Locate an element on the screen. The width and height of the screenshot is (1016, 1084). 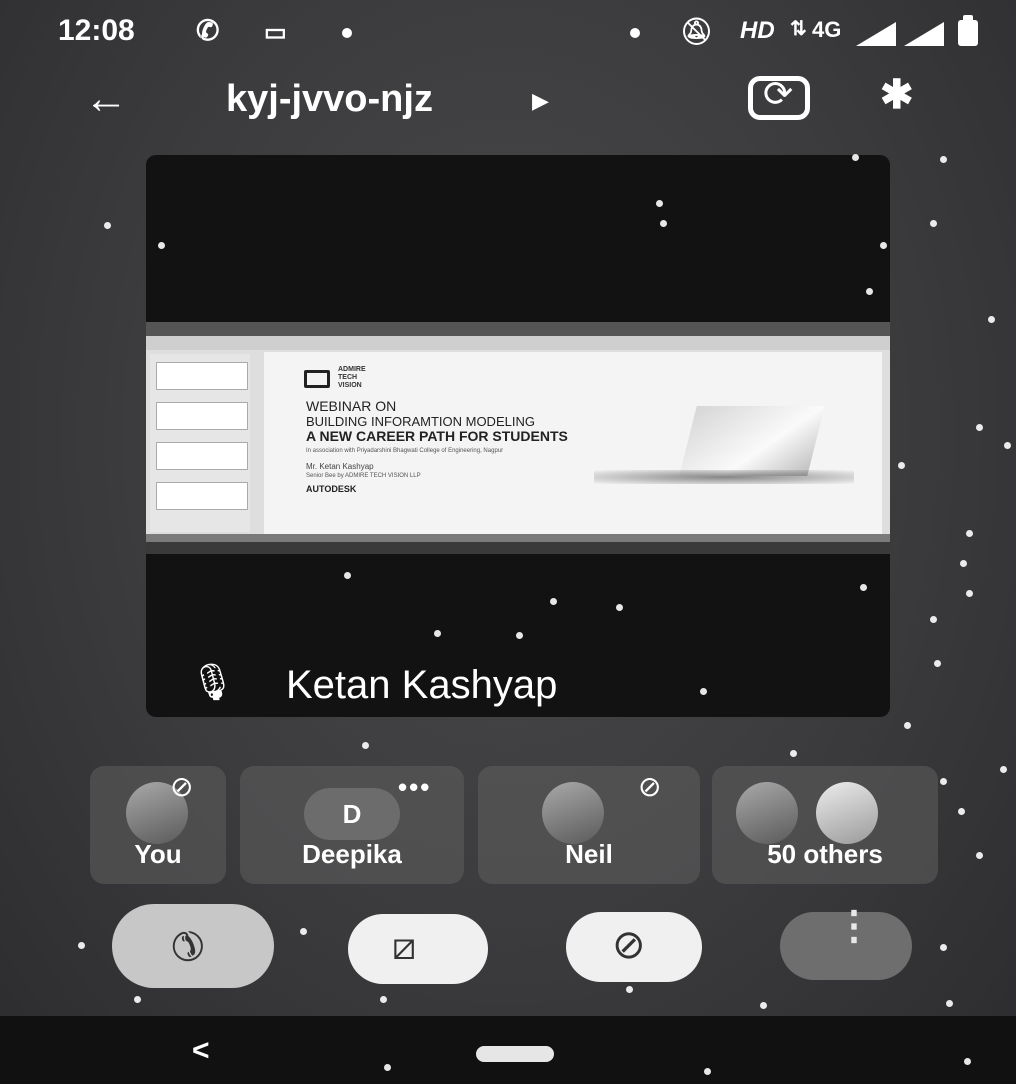
participant-tile-neil: ⊘ Neil is located at coordinates (589, 825).